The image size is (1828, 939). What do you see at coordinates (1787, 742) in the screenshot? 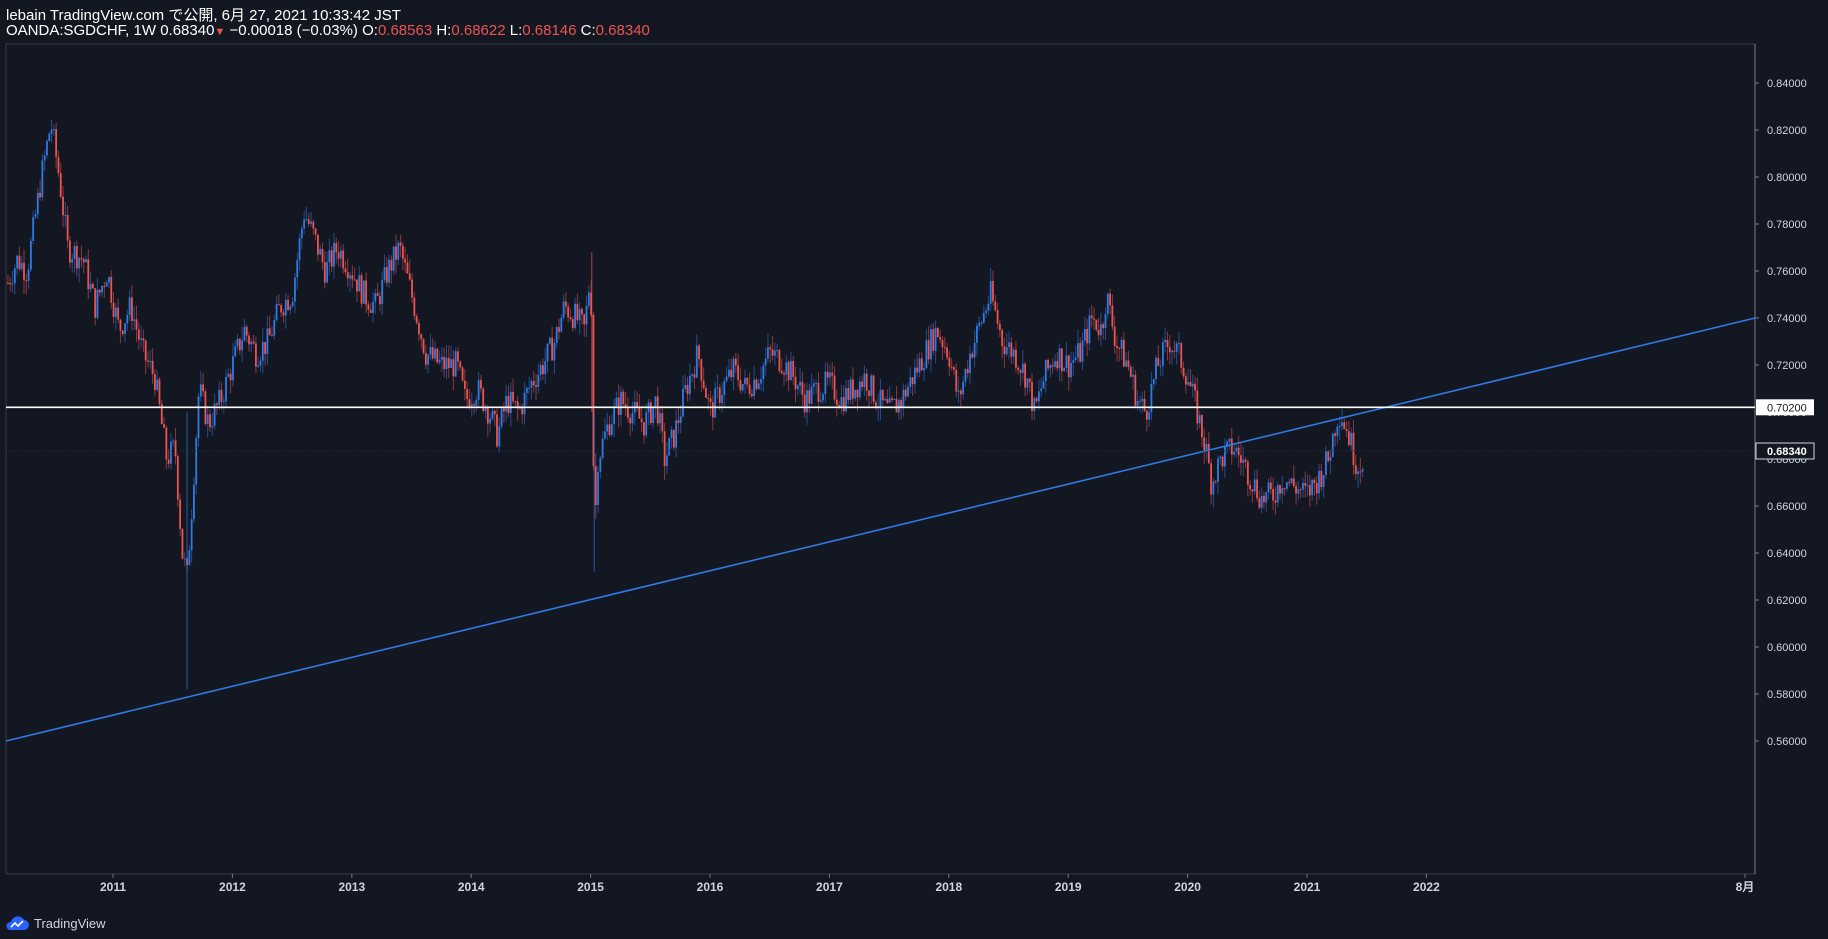
I see `y-tick-label: 0.56000` at bounding box center [1787, 742].